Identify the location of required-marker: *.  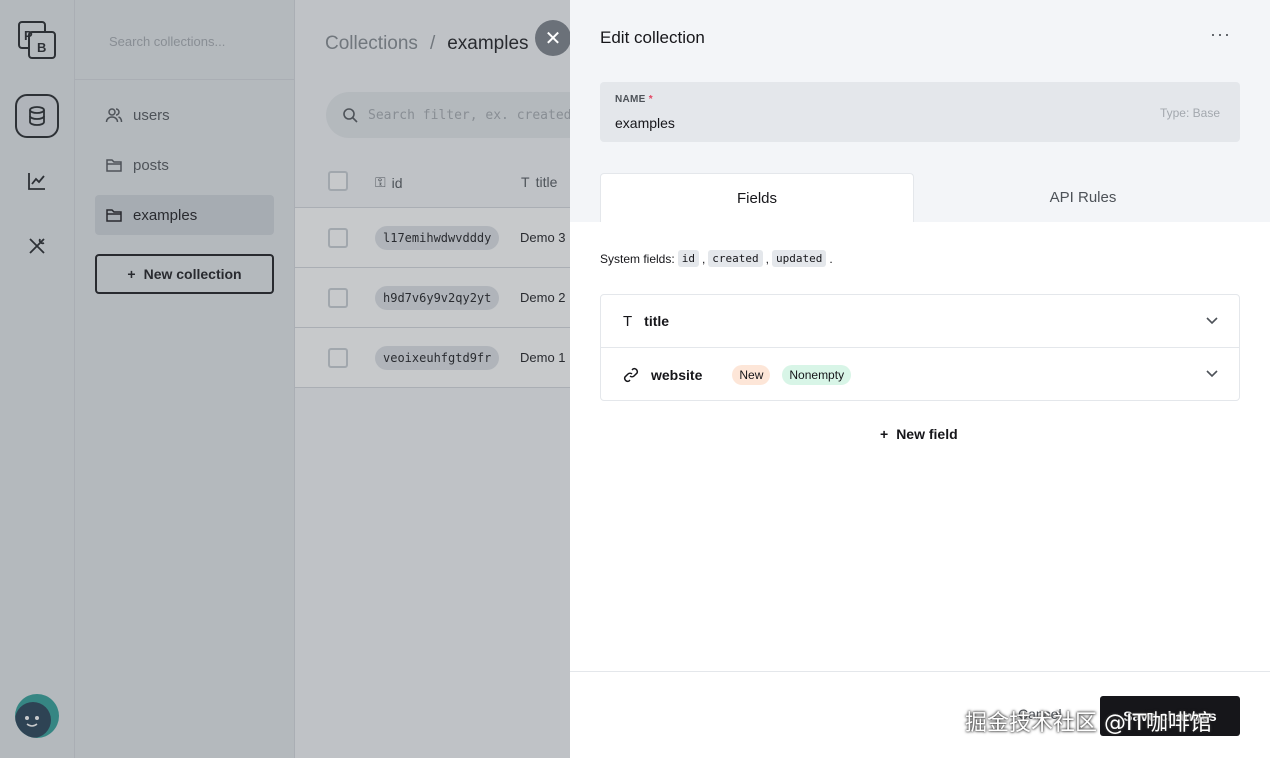
(650, 99).